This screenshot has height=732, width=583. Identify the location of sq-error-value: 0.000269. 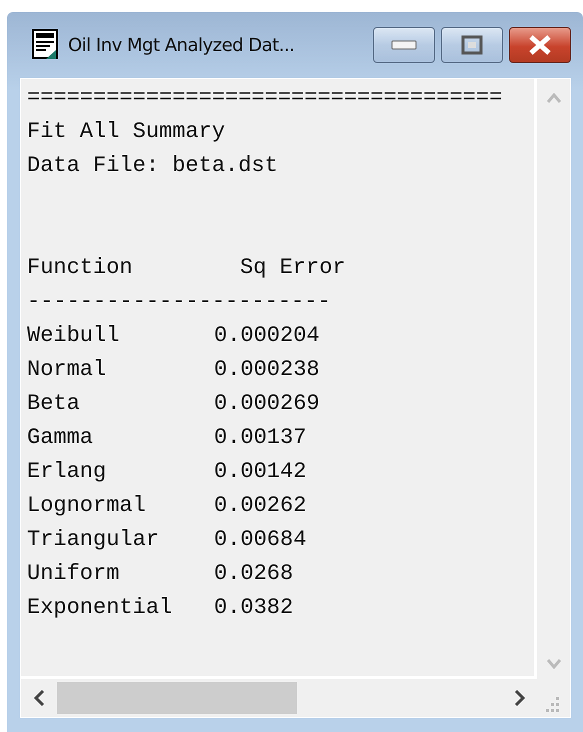
(267, 404).